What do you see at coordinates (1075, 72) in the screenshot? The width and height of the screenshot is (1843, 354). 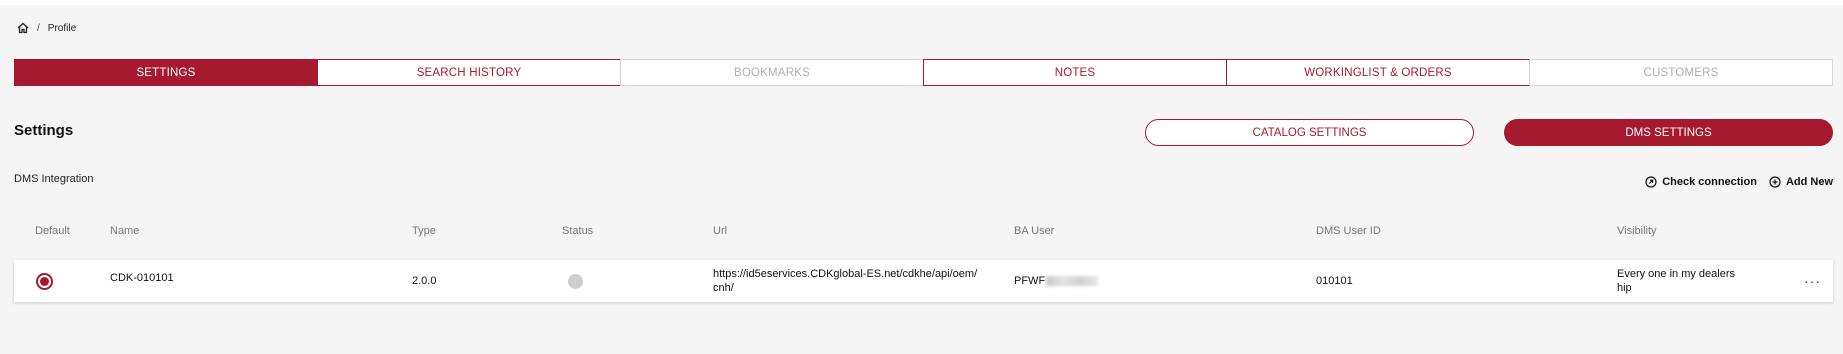 I see `tab-notes: NOTES` at bounding box center [1075, 72].